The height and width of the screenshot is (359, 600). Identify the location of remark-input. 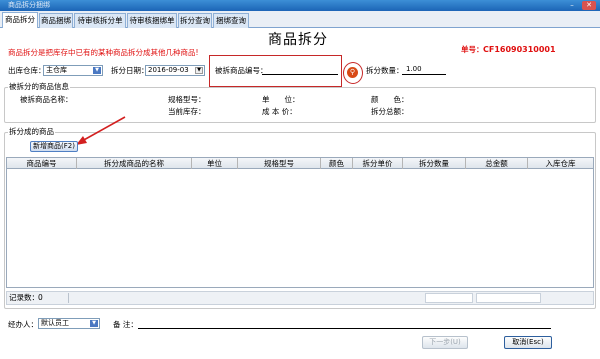
(344, 324).